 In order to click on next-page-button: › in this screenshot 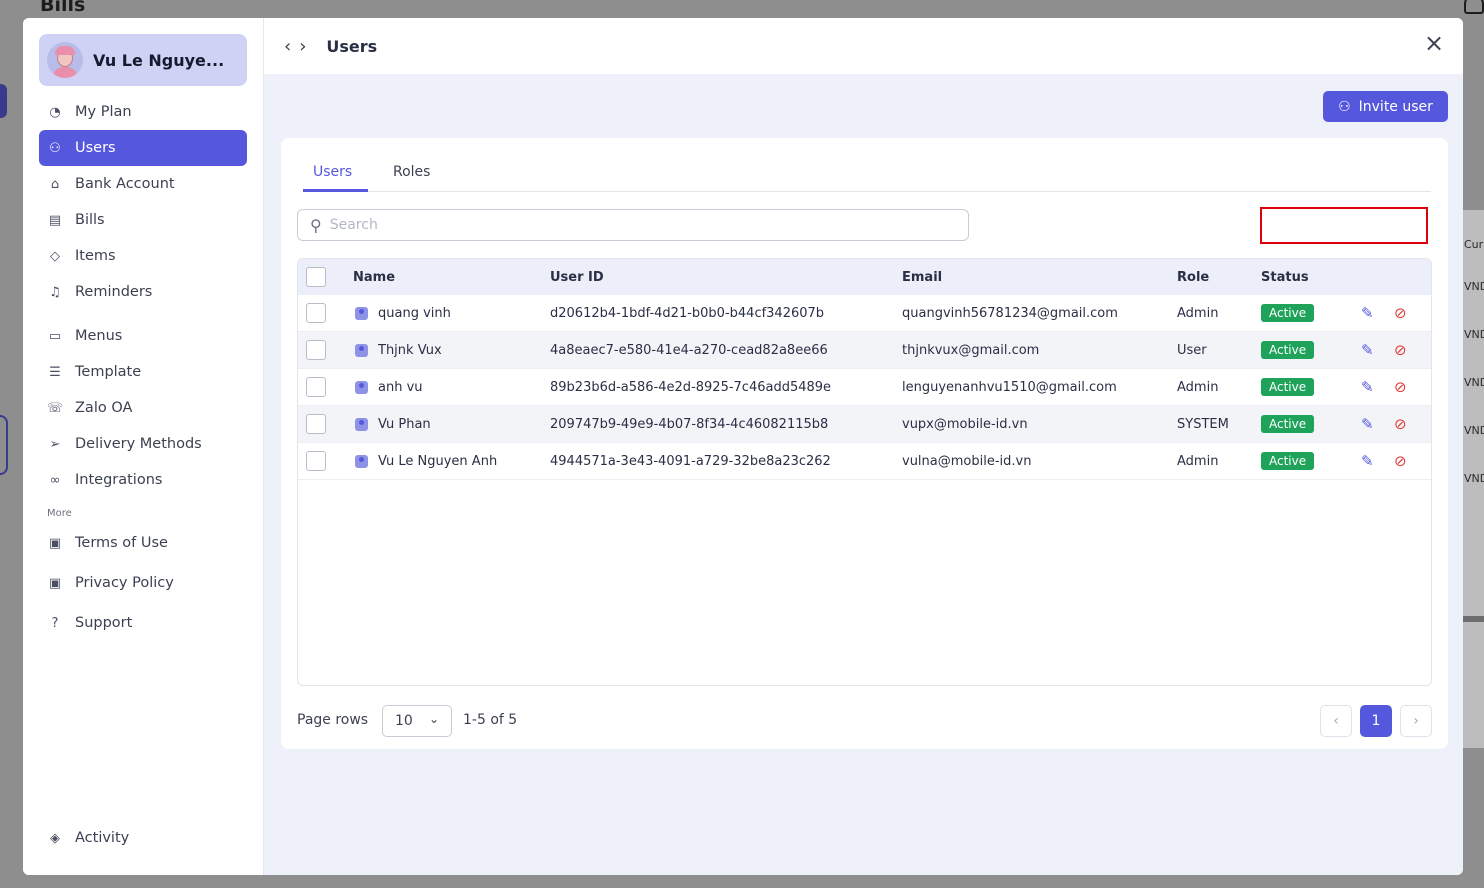, I will do `click(1416, 721)`.